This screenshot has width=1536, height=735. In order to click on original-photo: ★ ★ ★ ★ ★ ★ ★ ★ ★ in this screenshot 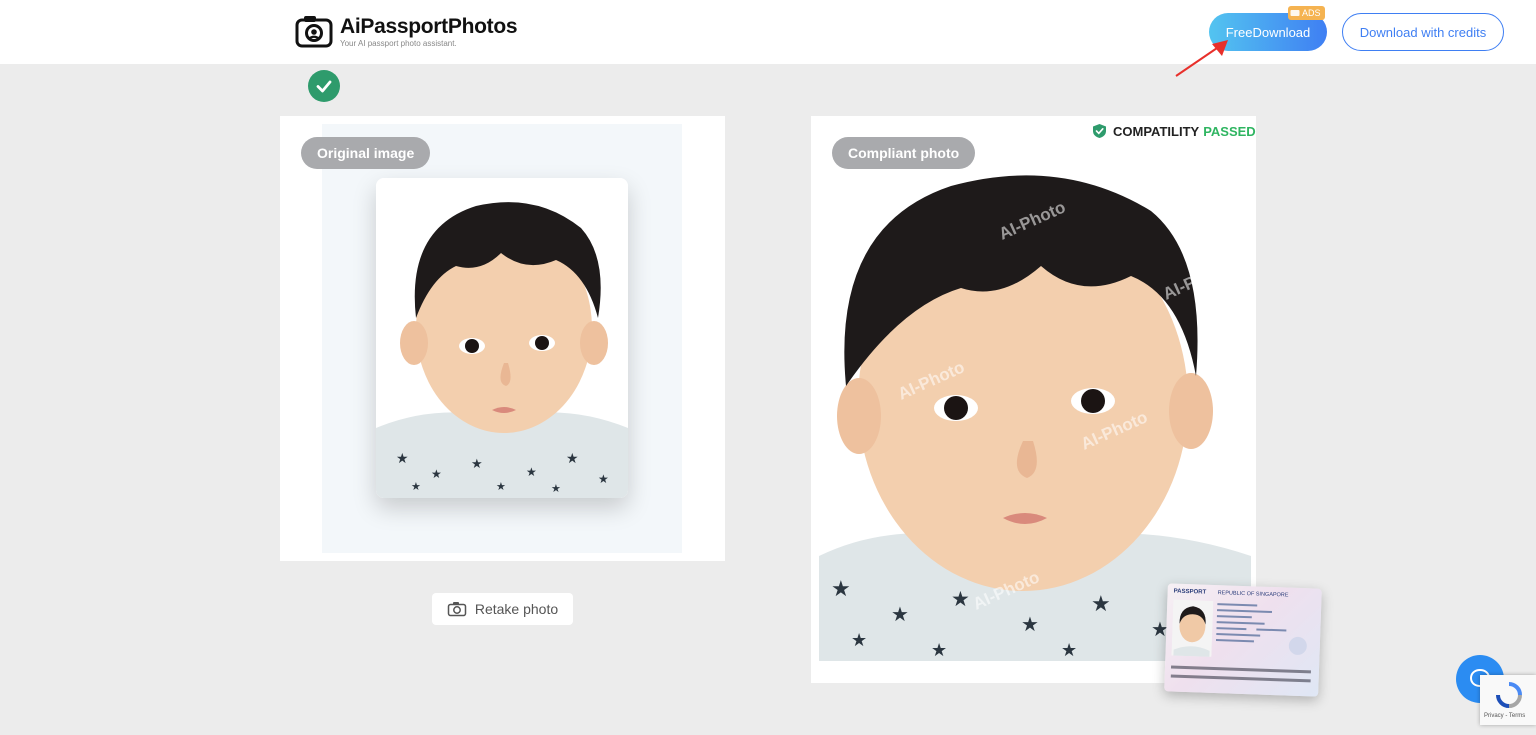, I will do `click(502, 338)`.